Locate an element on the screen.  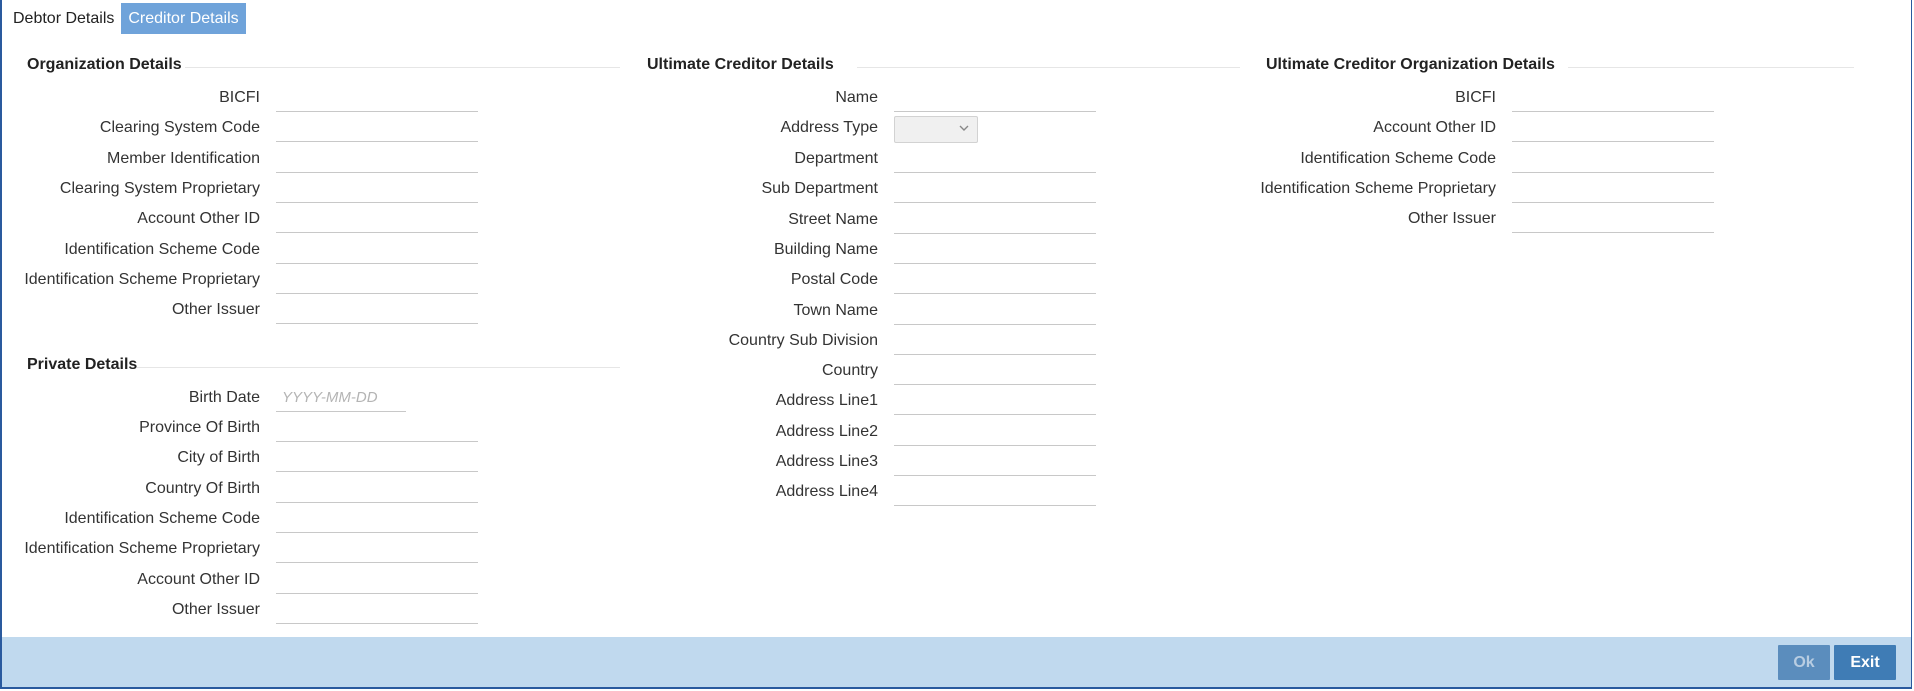
ultimate-creditor-organization-details-title: Ultimate Creditor Organization Details is located at coordinates (1410, 64).